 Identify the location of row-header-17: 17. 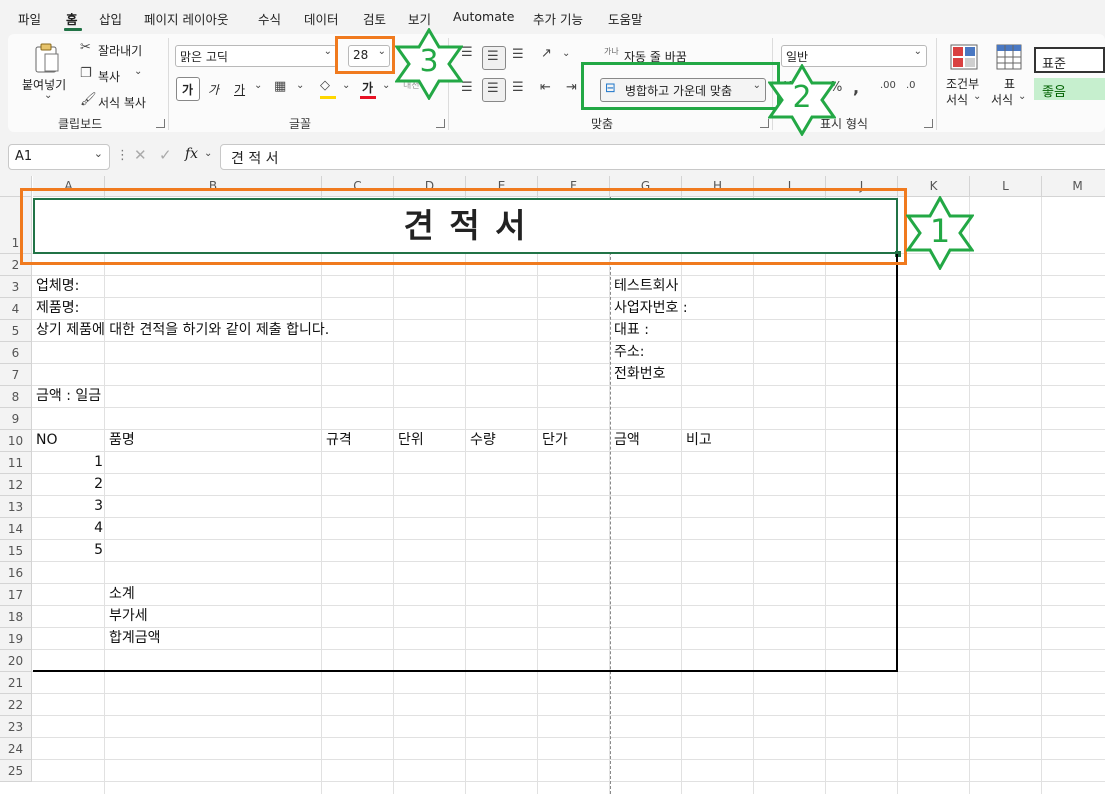
(16, 595).